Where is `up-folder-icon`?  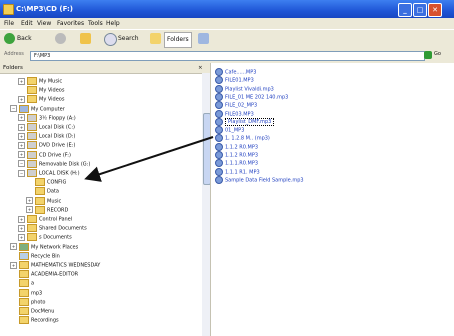
up-folder-icon is located at coordinates (85, 38).